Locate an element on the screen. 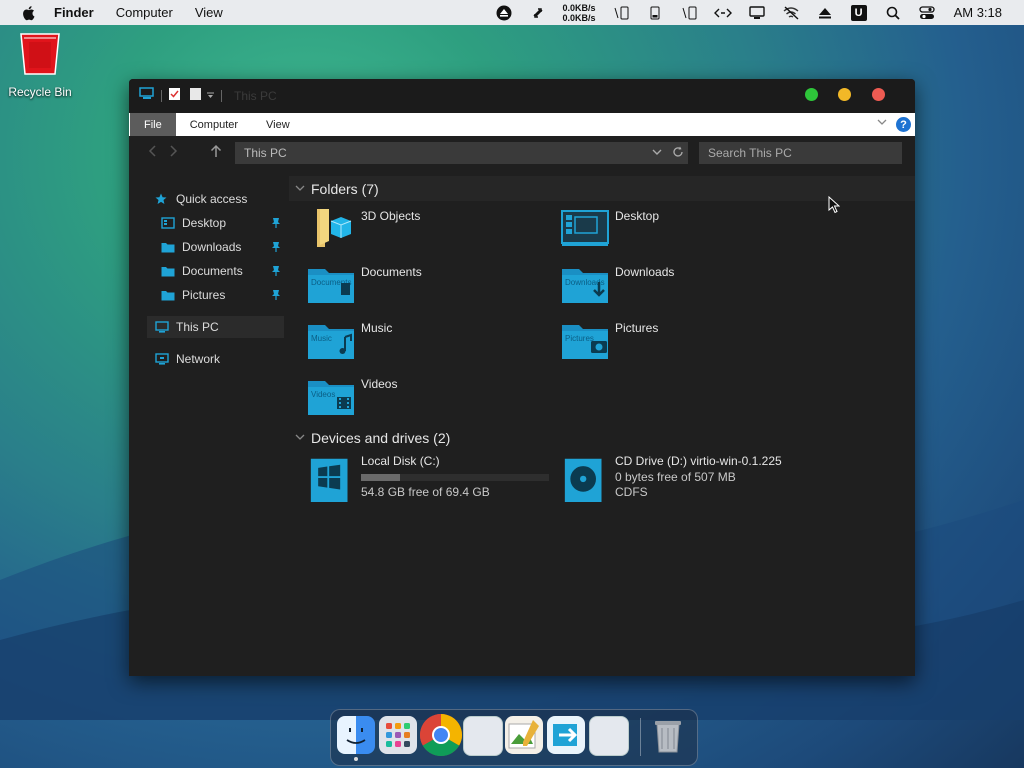  display-icon is located at coordinates (757, 13).